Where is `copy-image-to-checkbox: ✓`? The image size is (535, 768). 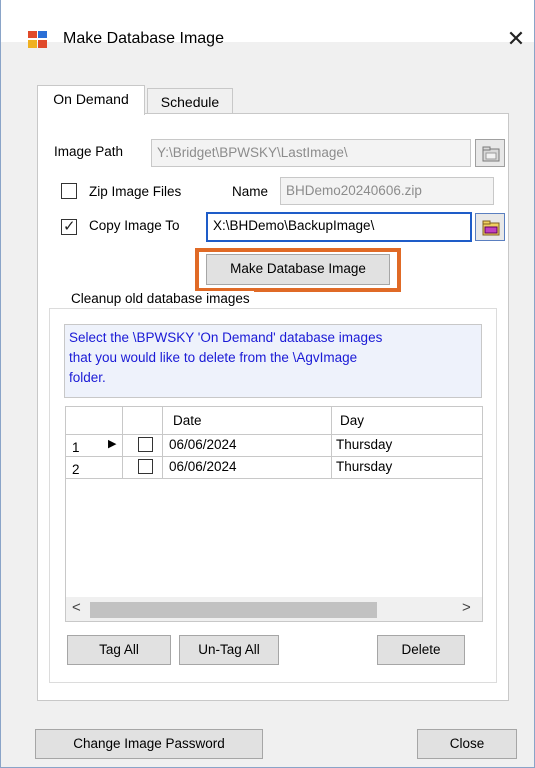
copy-image-to-checkbox: ✓ is located at coordinates (69, 226).